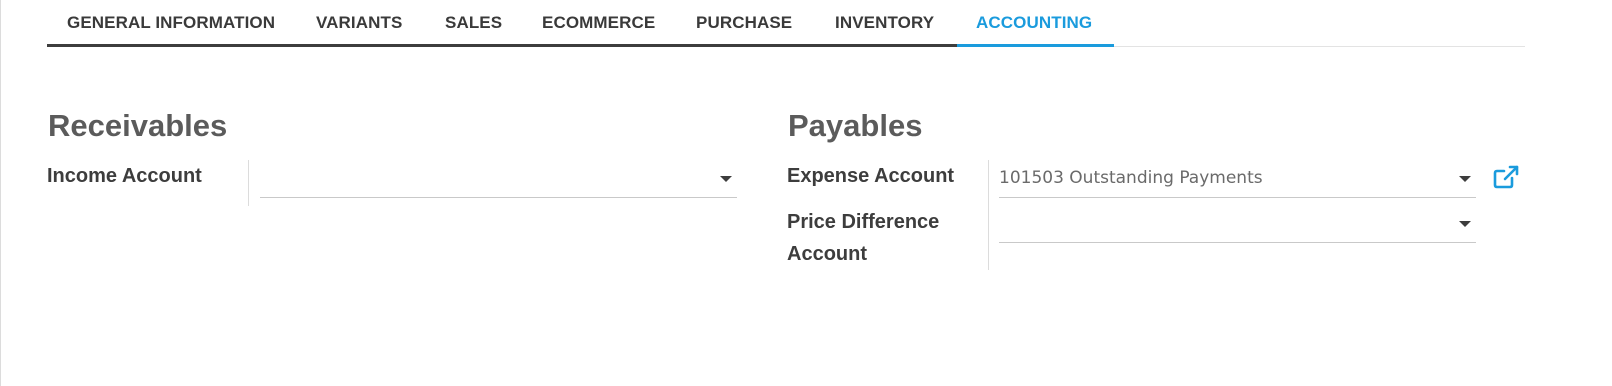 The width and height of the screenshot is (1612, 386). What do you see at coordinates (744, 23) in the screenshot?
I see `tab-purchase: PURCHASE` at bounding box center [744, 23].